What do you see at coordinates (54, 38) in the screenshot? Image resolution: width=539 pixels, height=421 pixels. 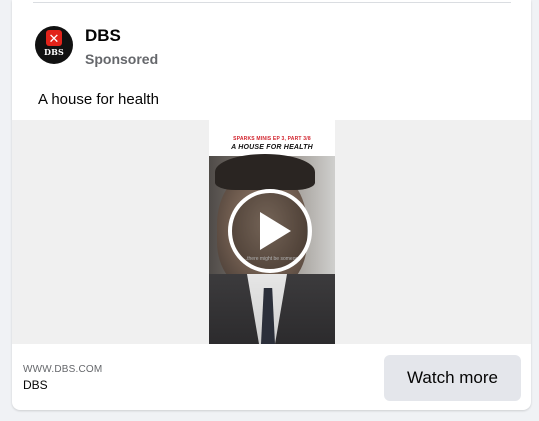 I see `dbs-logo-icon: ✕` at bounding box center [54, 38].